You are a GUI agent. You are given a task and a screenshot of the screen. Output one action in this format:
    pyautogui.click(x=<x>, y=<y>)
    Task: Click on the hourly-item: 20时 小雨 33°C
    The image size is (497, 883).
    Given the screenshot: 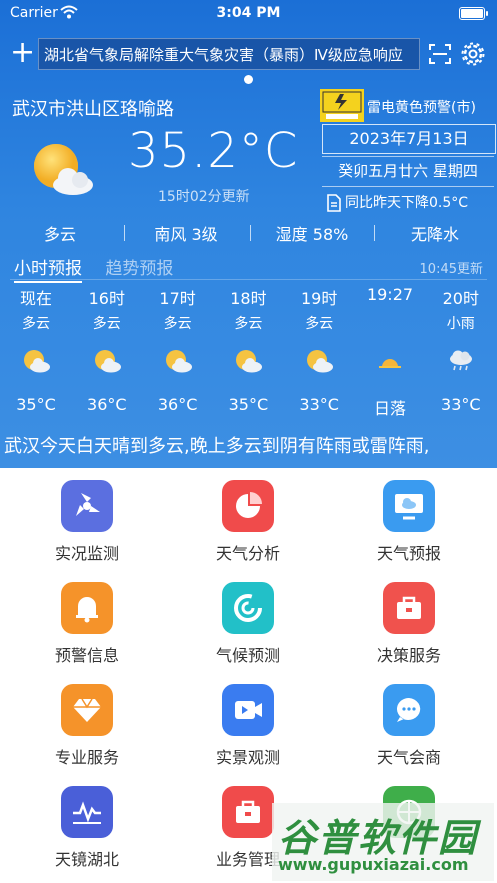 What is the action you would take?
    pyautogui.click(x=461, y=349)
    